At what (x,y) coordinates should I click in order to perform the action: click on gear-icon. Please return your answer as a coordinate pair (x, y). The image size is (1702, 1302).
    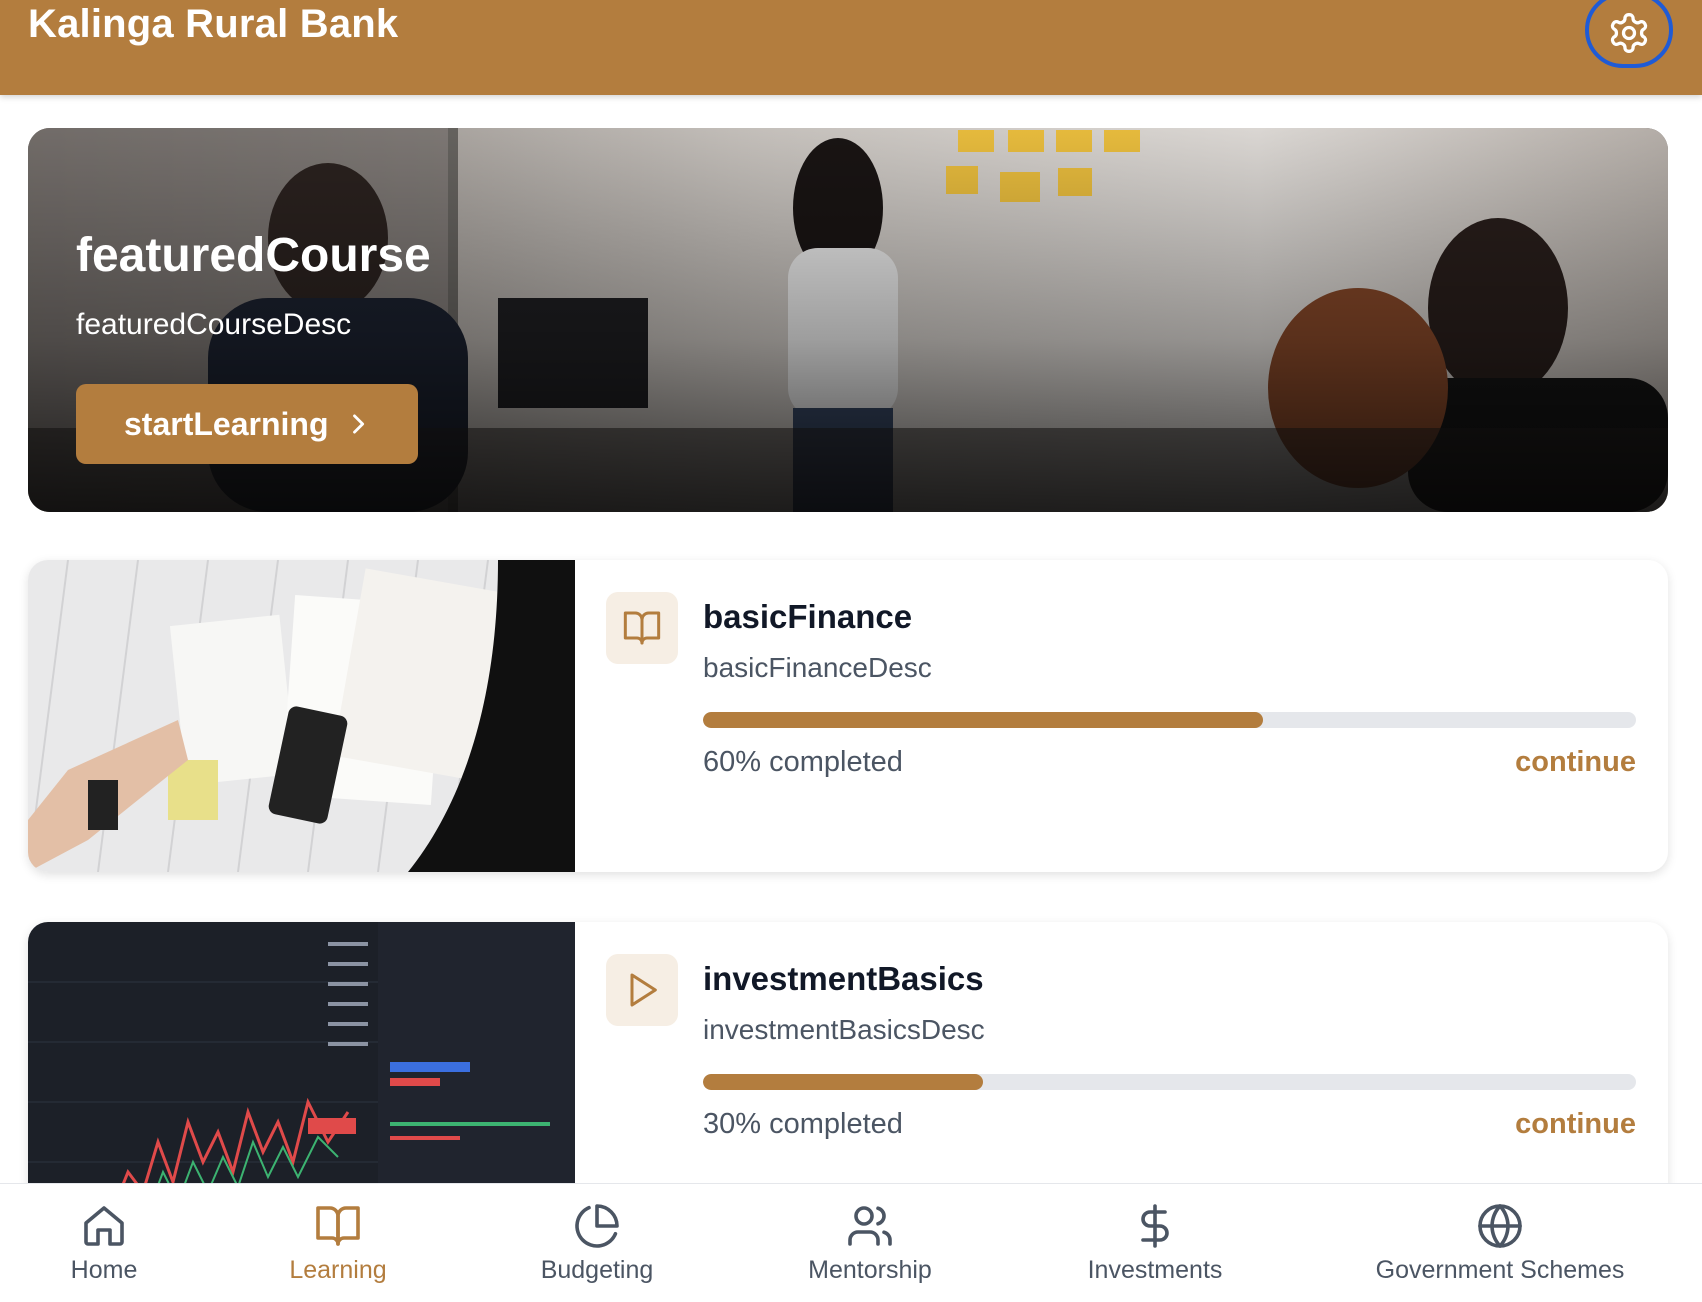
    Looking at the image, I should click on (1629, 33).